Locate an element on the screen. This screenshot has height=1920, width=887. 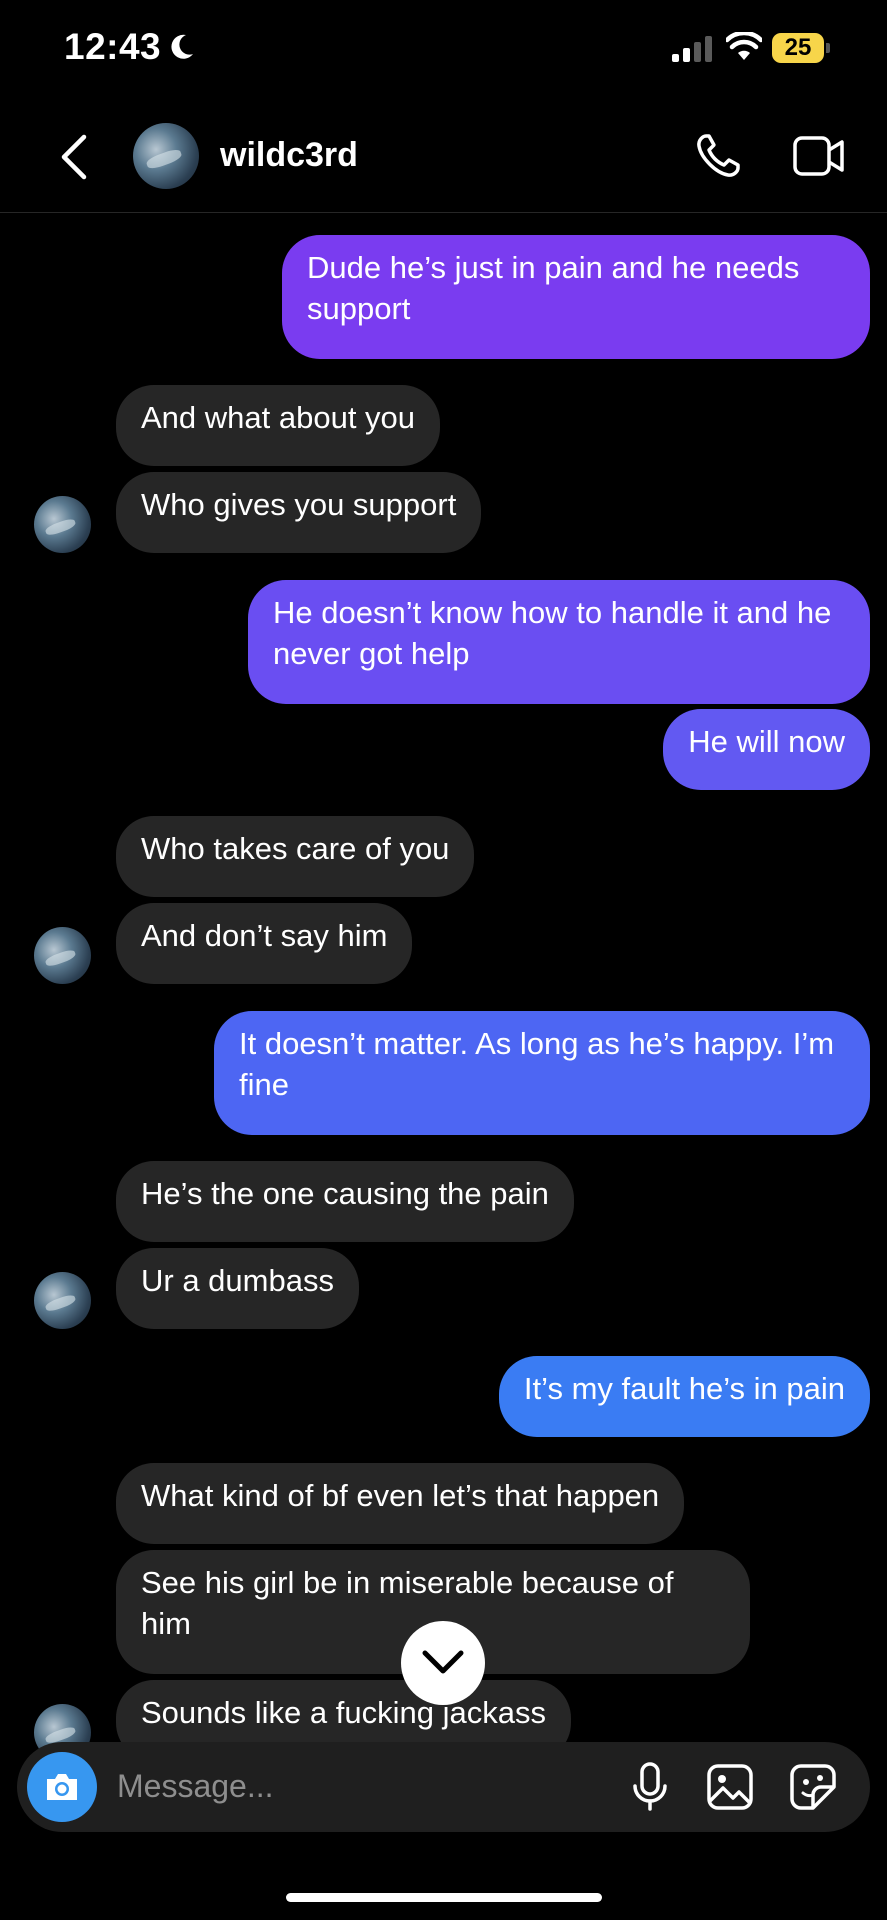
battery-cap is located at coordinates (828, 48).